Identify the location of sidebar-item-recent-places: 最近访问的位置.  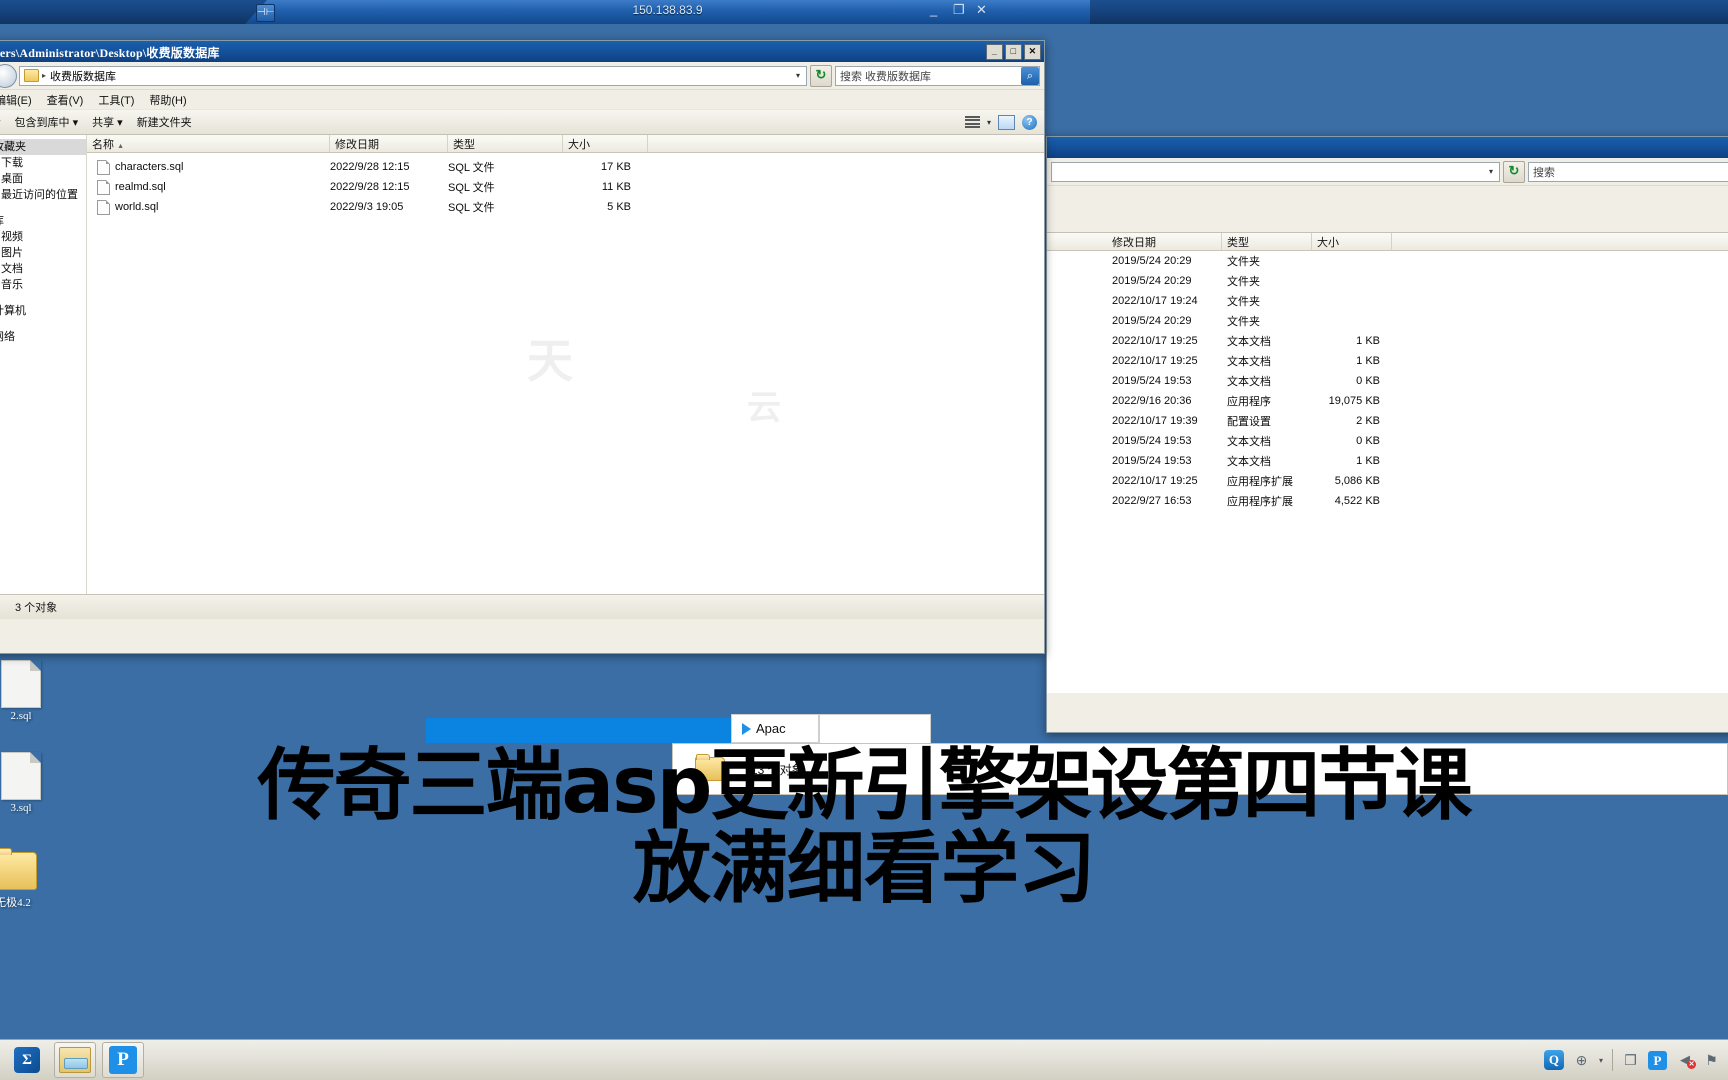
(43, 195).